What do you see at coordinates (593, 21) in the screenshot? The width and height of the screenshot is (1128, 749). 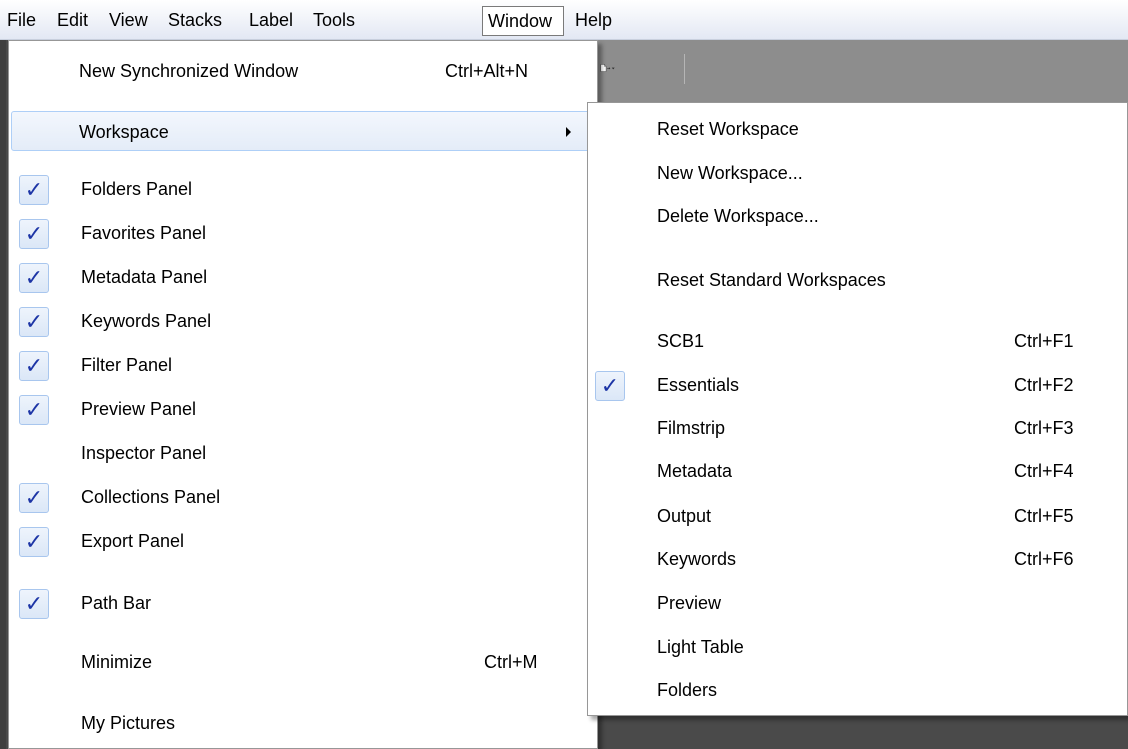 I see `menu-help: Help` at bounding box center [593, 21].